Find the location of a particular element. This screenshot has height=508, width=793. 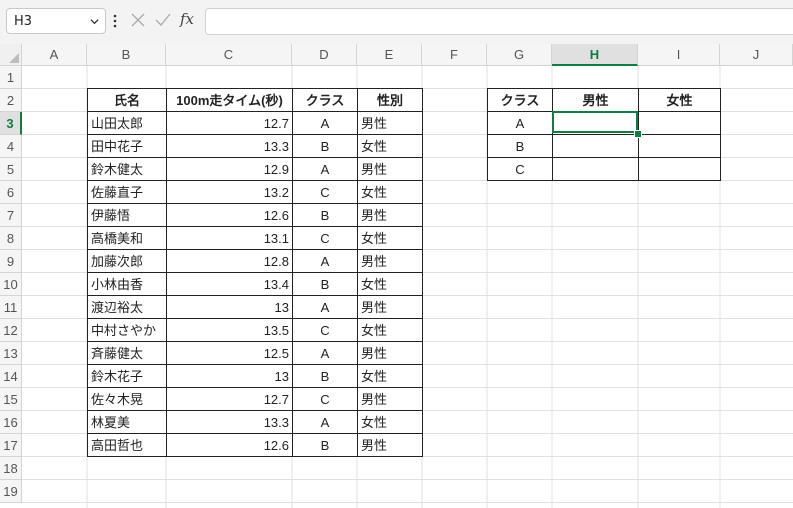

row-header-15: 15 is located at coordinates (11, 399).